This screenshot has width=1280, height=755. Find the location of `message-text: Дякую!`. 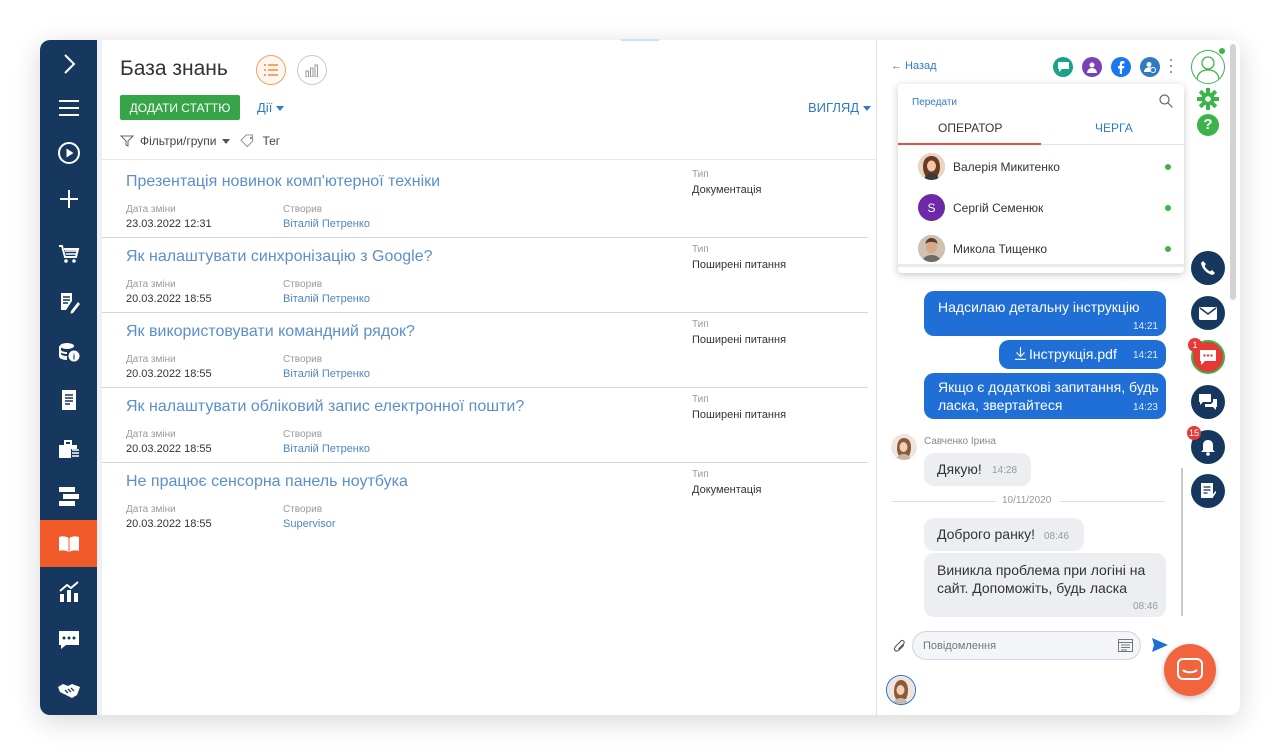

message-text: Дякую! is located at coordinates (959, 469).